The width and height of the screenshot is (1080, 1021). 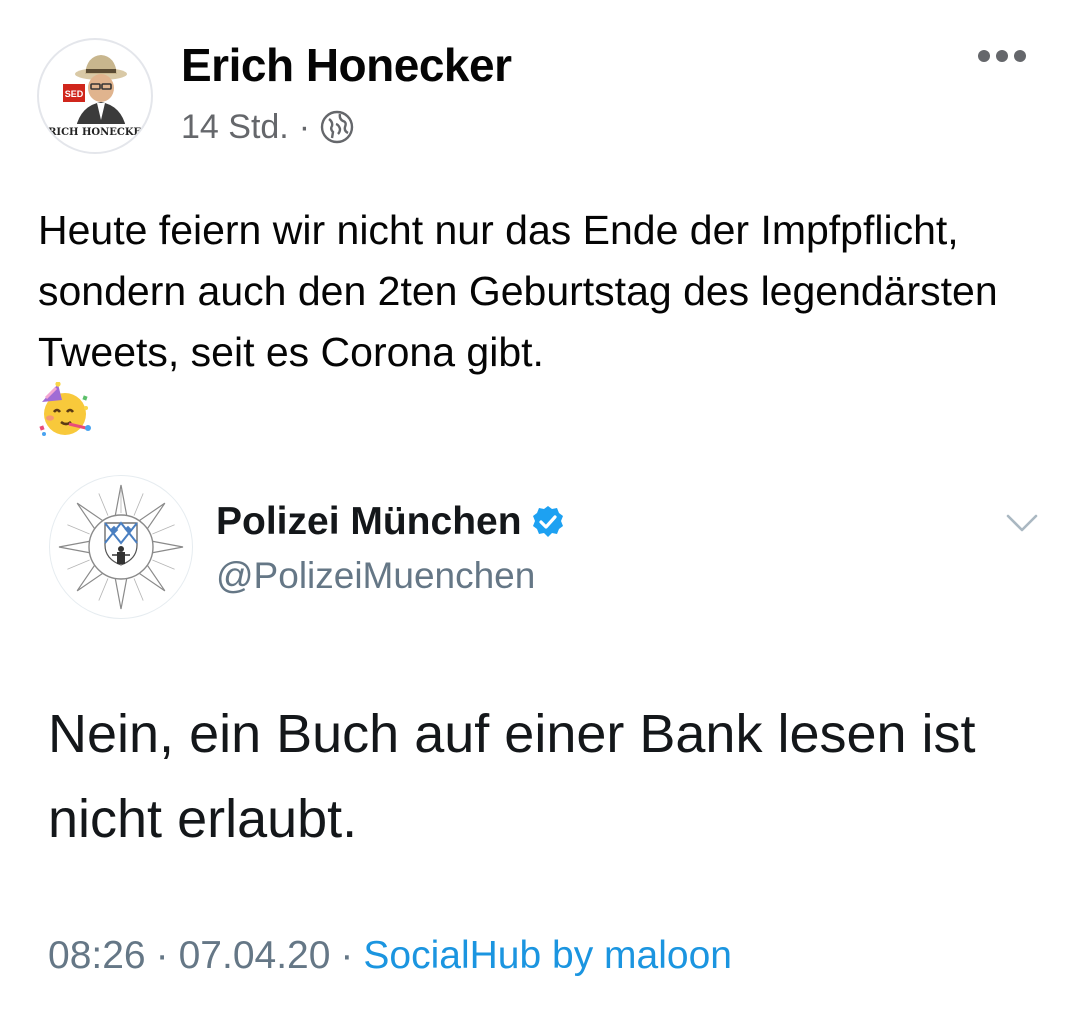 I want to click on verified-badge-icon, so click(x=547, y=521).